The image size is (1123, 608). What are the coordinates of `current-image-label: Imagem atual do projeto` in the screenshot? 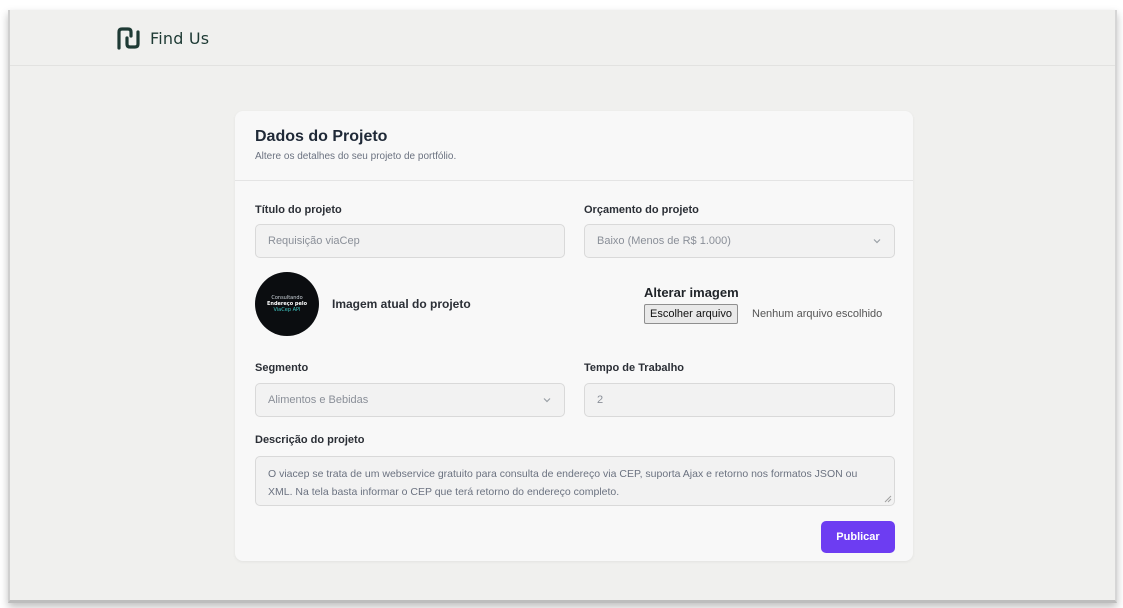 It's located at (401, 304).